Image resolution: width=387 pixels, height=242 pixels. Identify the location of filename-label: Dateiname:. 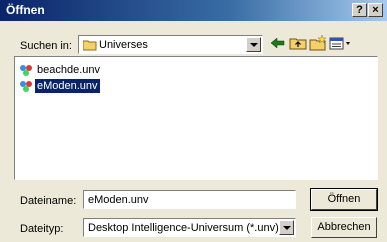
(48, 201).